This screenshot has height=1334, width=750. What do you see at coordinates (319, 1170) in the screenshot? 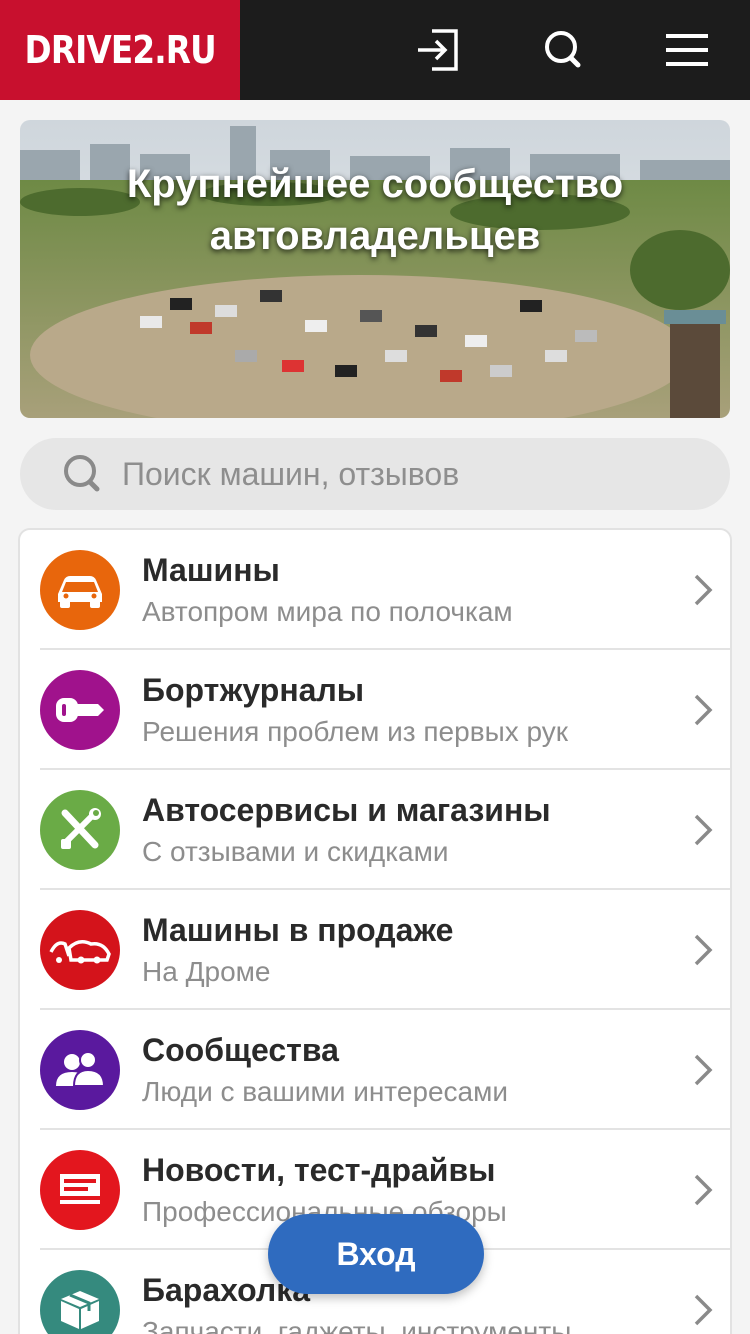
I see `list-item-title: Новости, тест-драйвы` at bounding box center [319, 1170].